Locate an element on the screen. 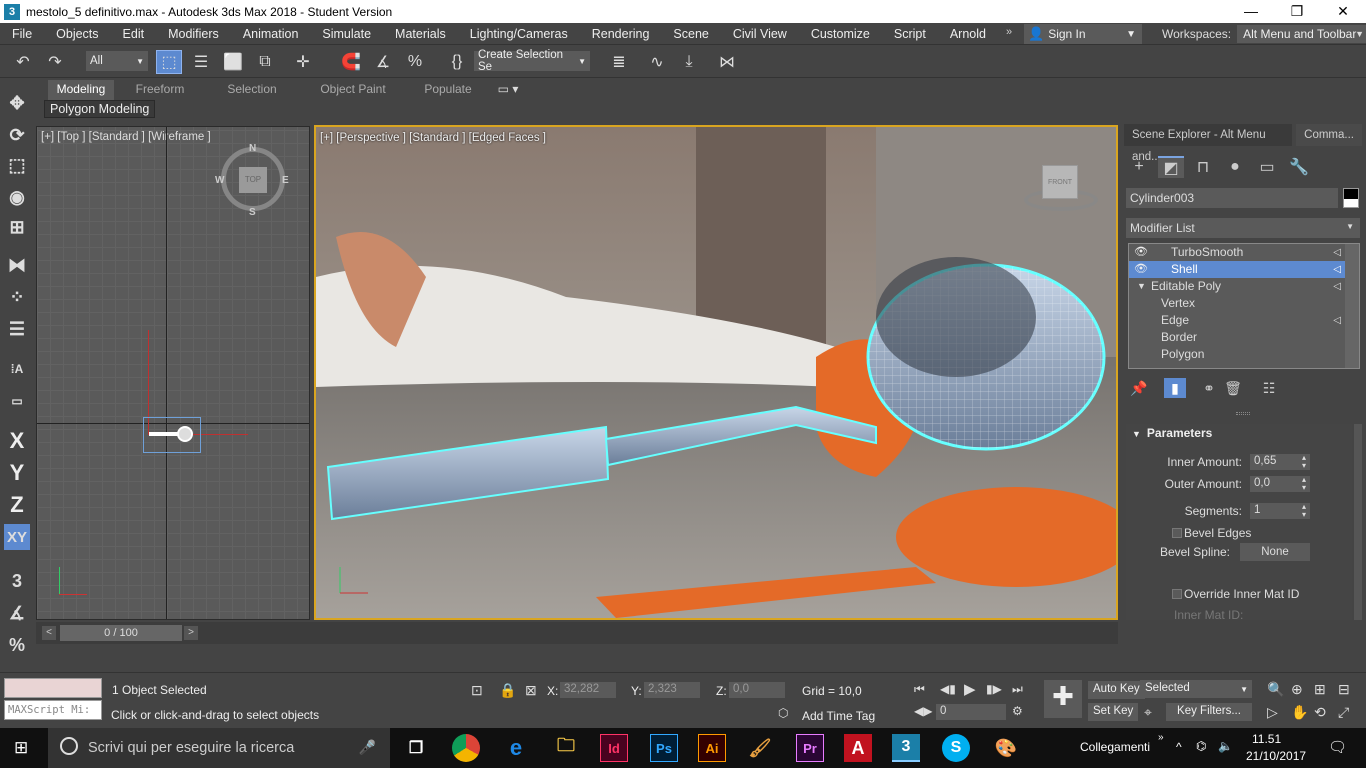 The height and width of the screenshot is (768, 1366). edit-named-selection-icon: {} is located at coordinates (457, 62).